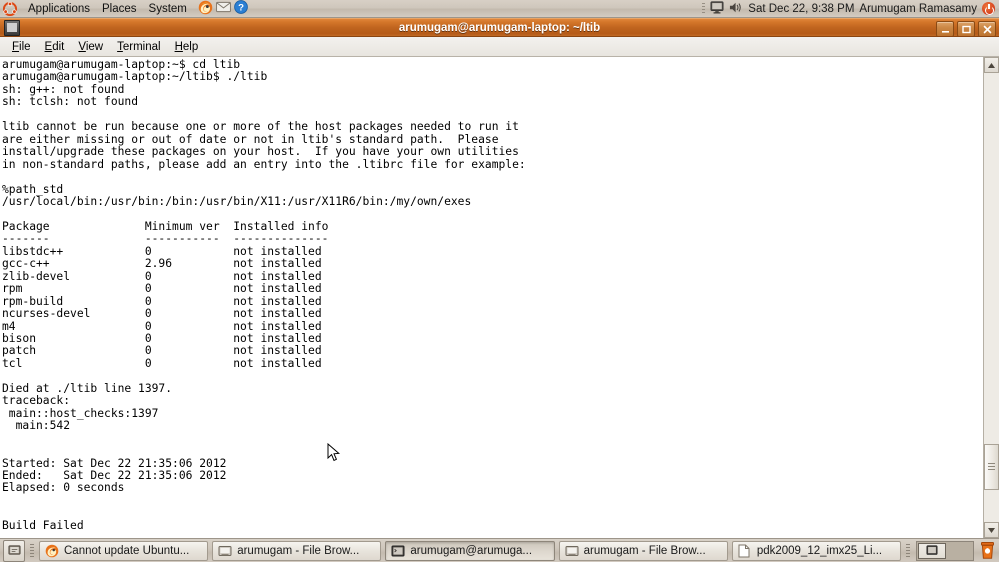 Image resolution: width=999 pixels, height=562 pixels. I want to click on menu-file: File, so click(21, 47).